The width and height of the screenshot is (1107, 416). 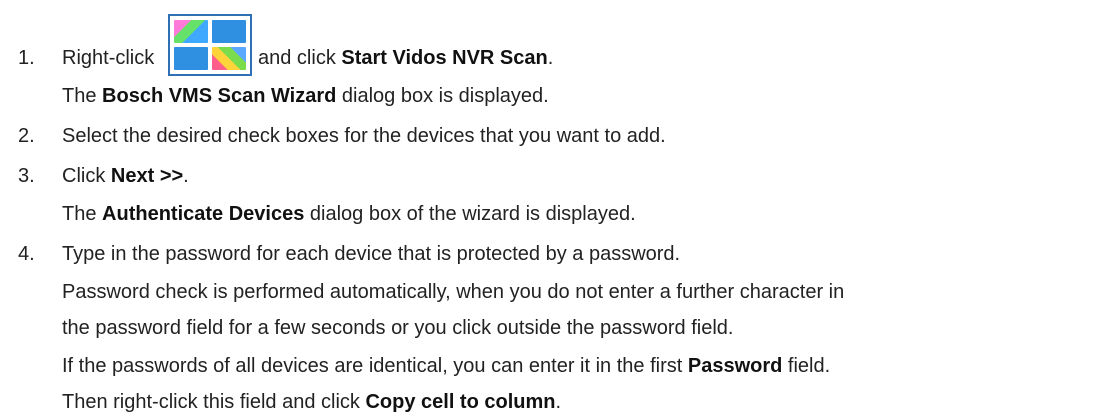 I want to click on vidos-nvr-grid-icon, so click(x=210, y=45).